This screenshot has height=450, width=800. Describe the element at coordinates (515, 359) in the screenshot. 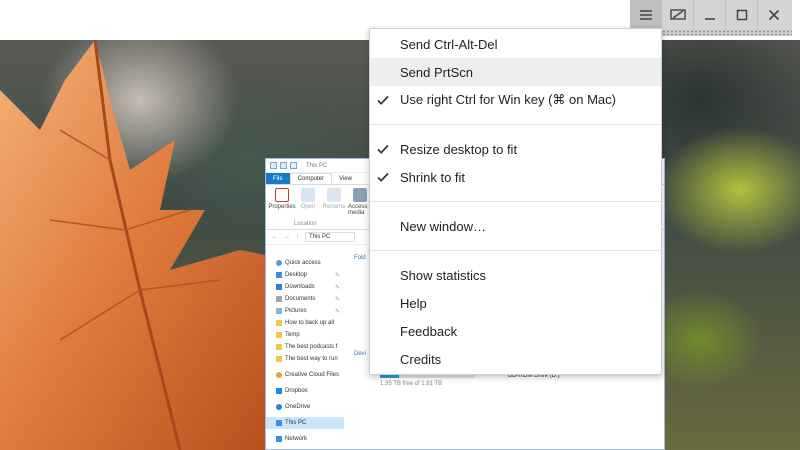

I see `menu-item-credits: Credits` at that location.